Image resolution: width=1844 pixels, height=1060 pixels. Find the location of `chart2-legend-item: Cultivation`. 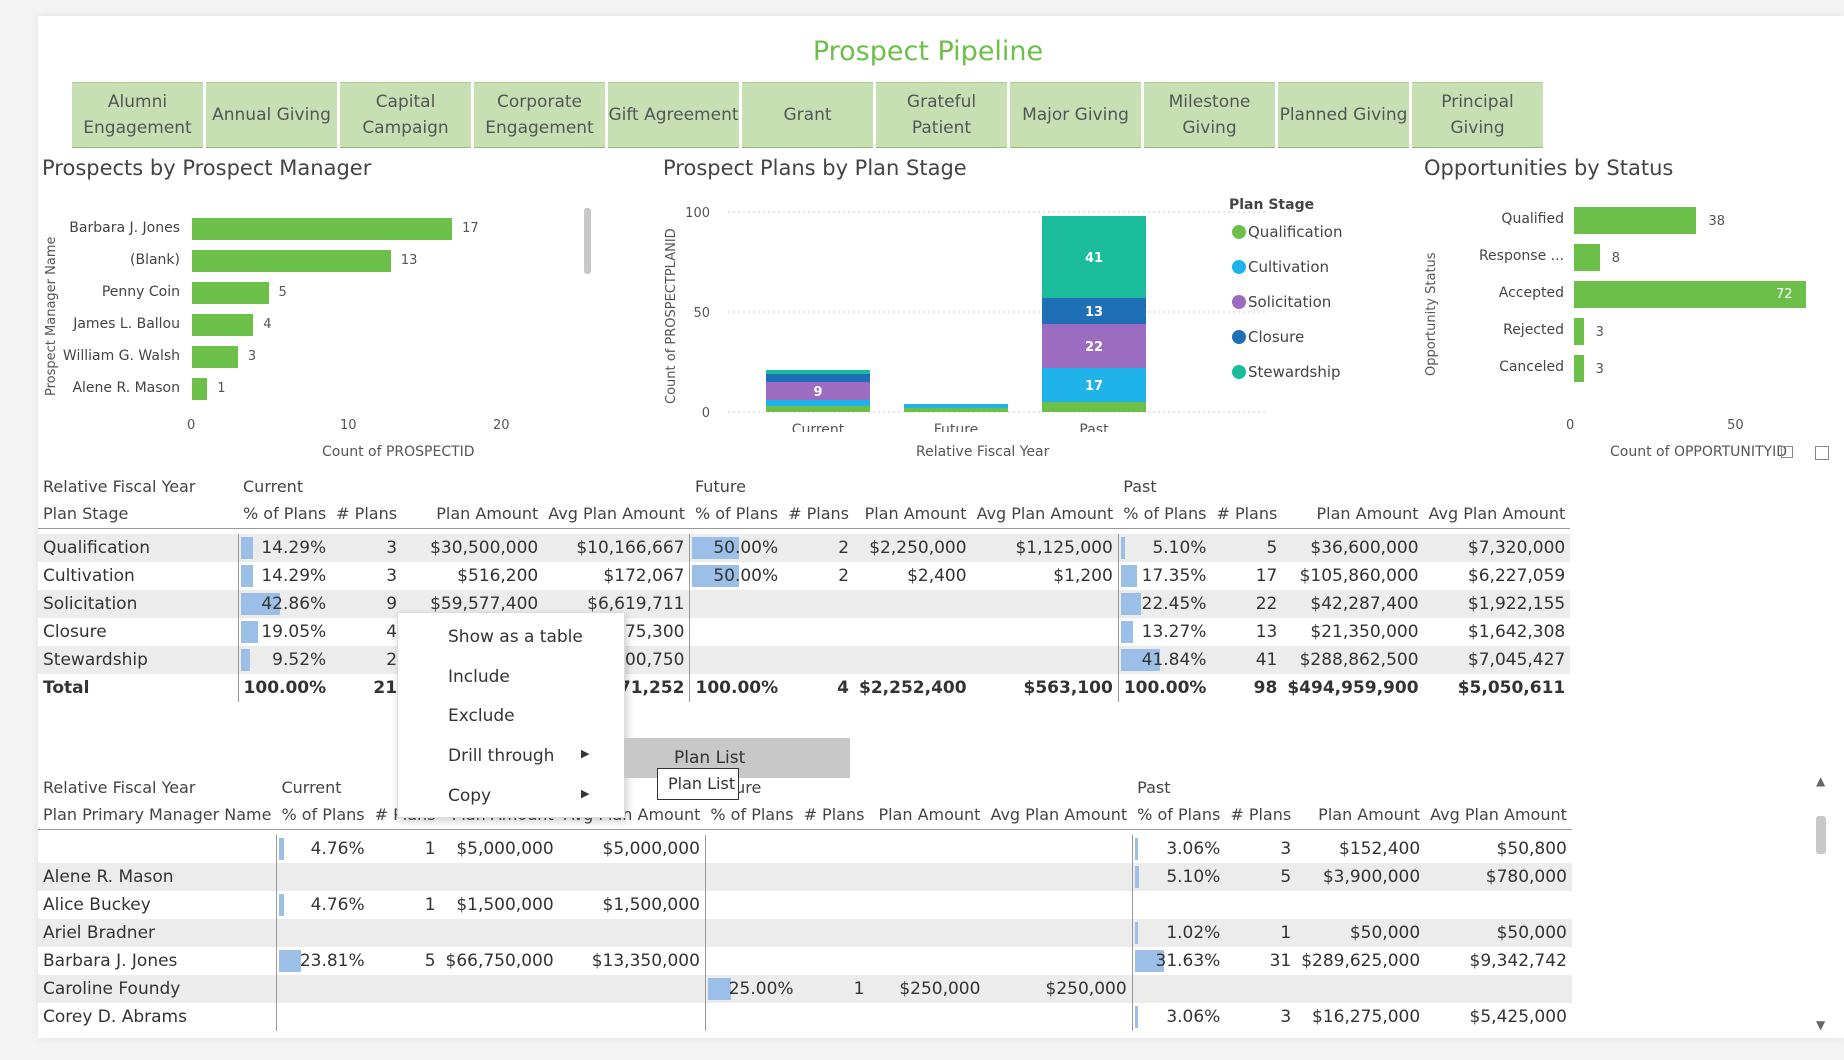

chart2-legend-item: Cultivation is located at coordinates (1280, 267).